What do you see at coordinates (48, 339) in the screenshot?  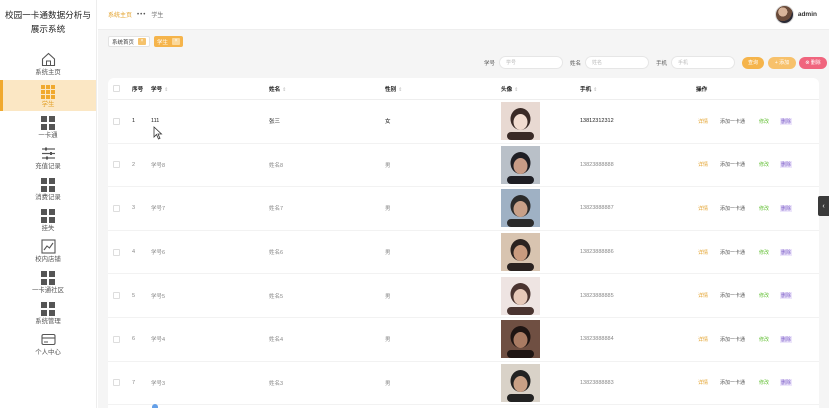 I see `card-icon` at bounding box center [48, 339].